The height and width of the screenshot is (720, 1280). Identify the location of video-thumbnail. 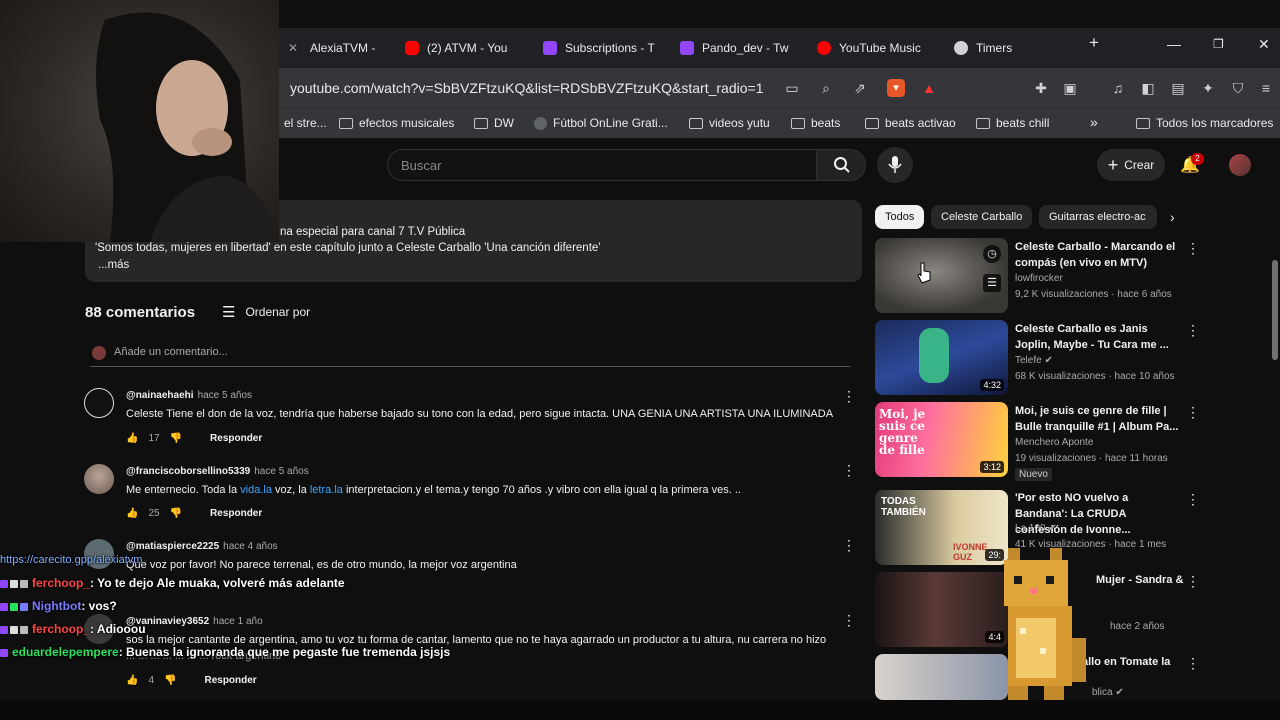
(941, 677).